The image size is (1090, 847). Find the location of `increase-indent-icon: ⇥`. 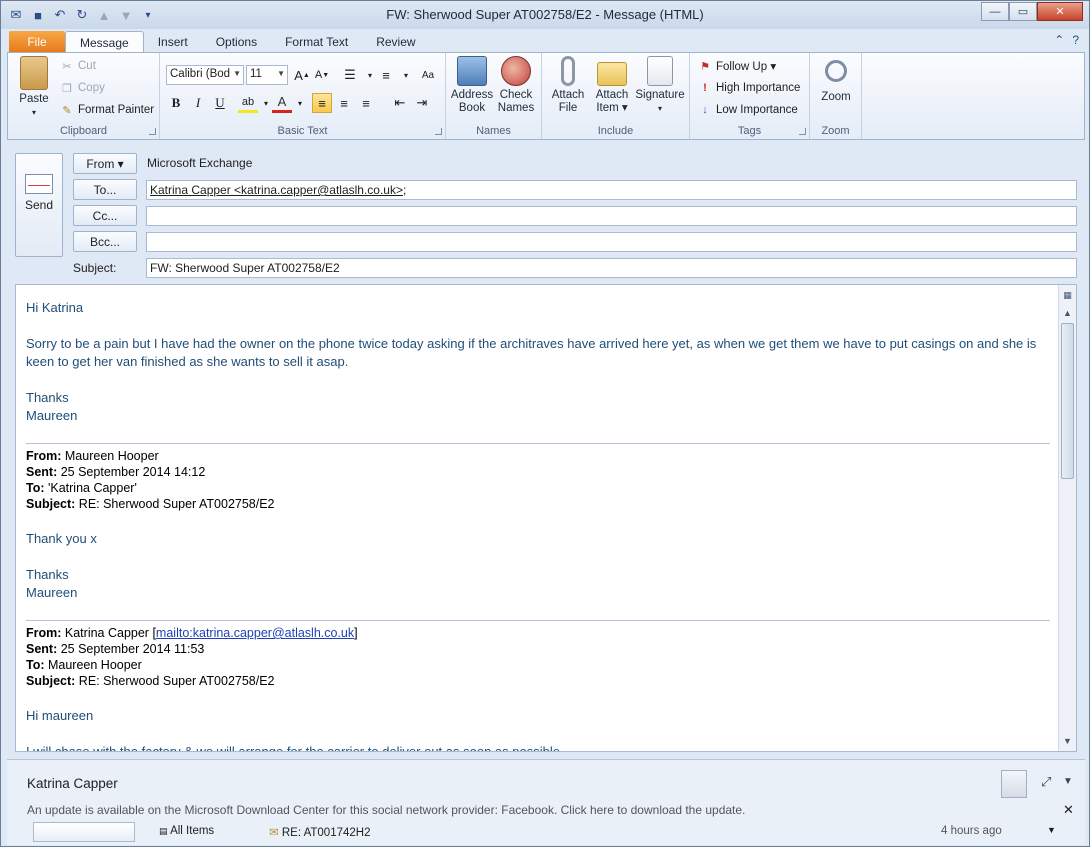

increase-indent-icon: ⇥ is located at coordinates (422, 103).